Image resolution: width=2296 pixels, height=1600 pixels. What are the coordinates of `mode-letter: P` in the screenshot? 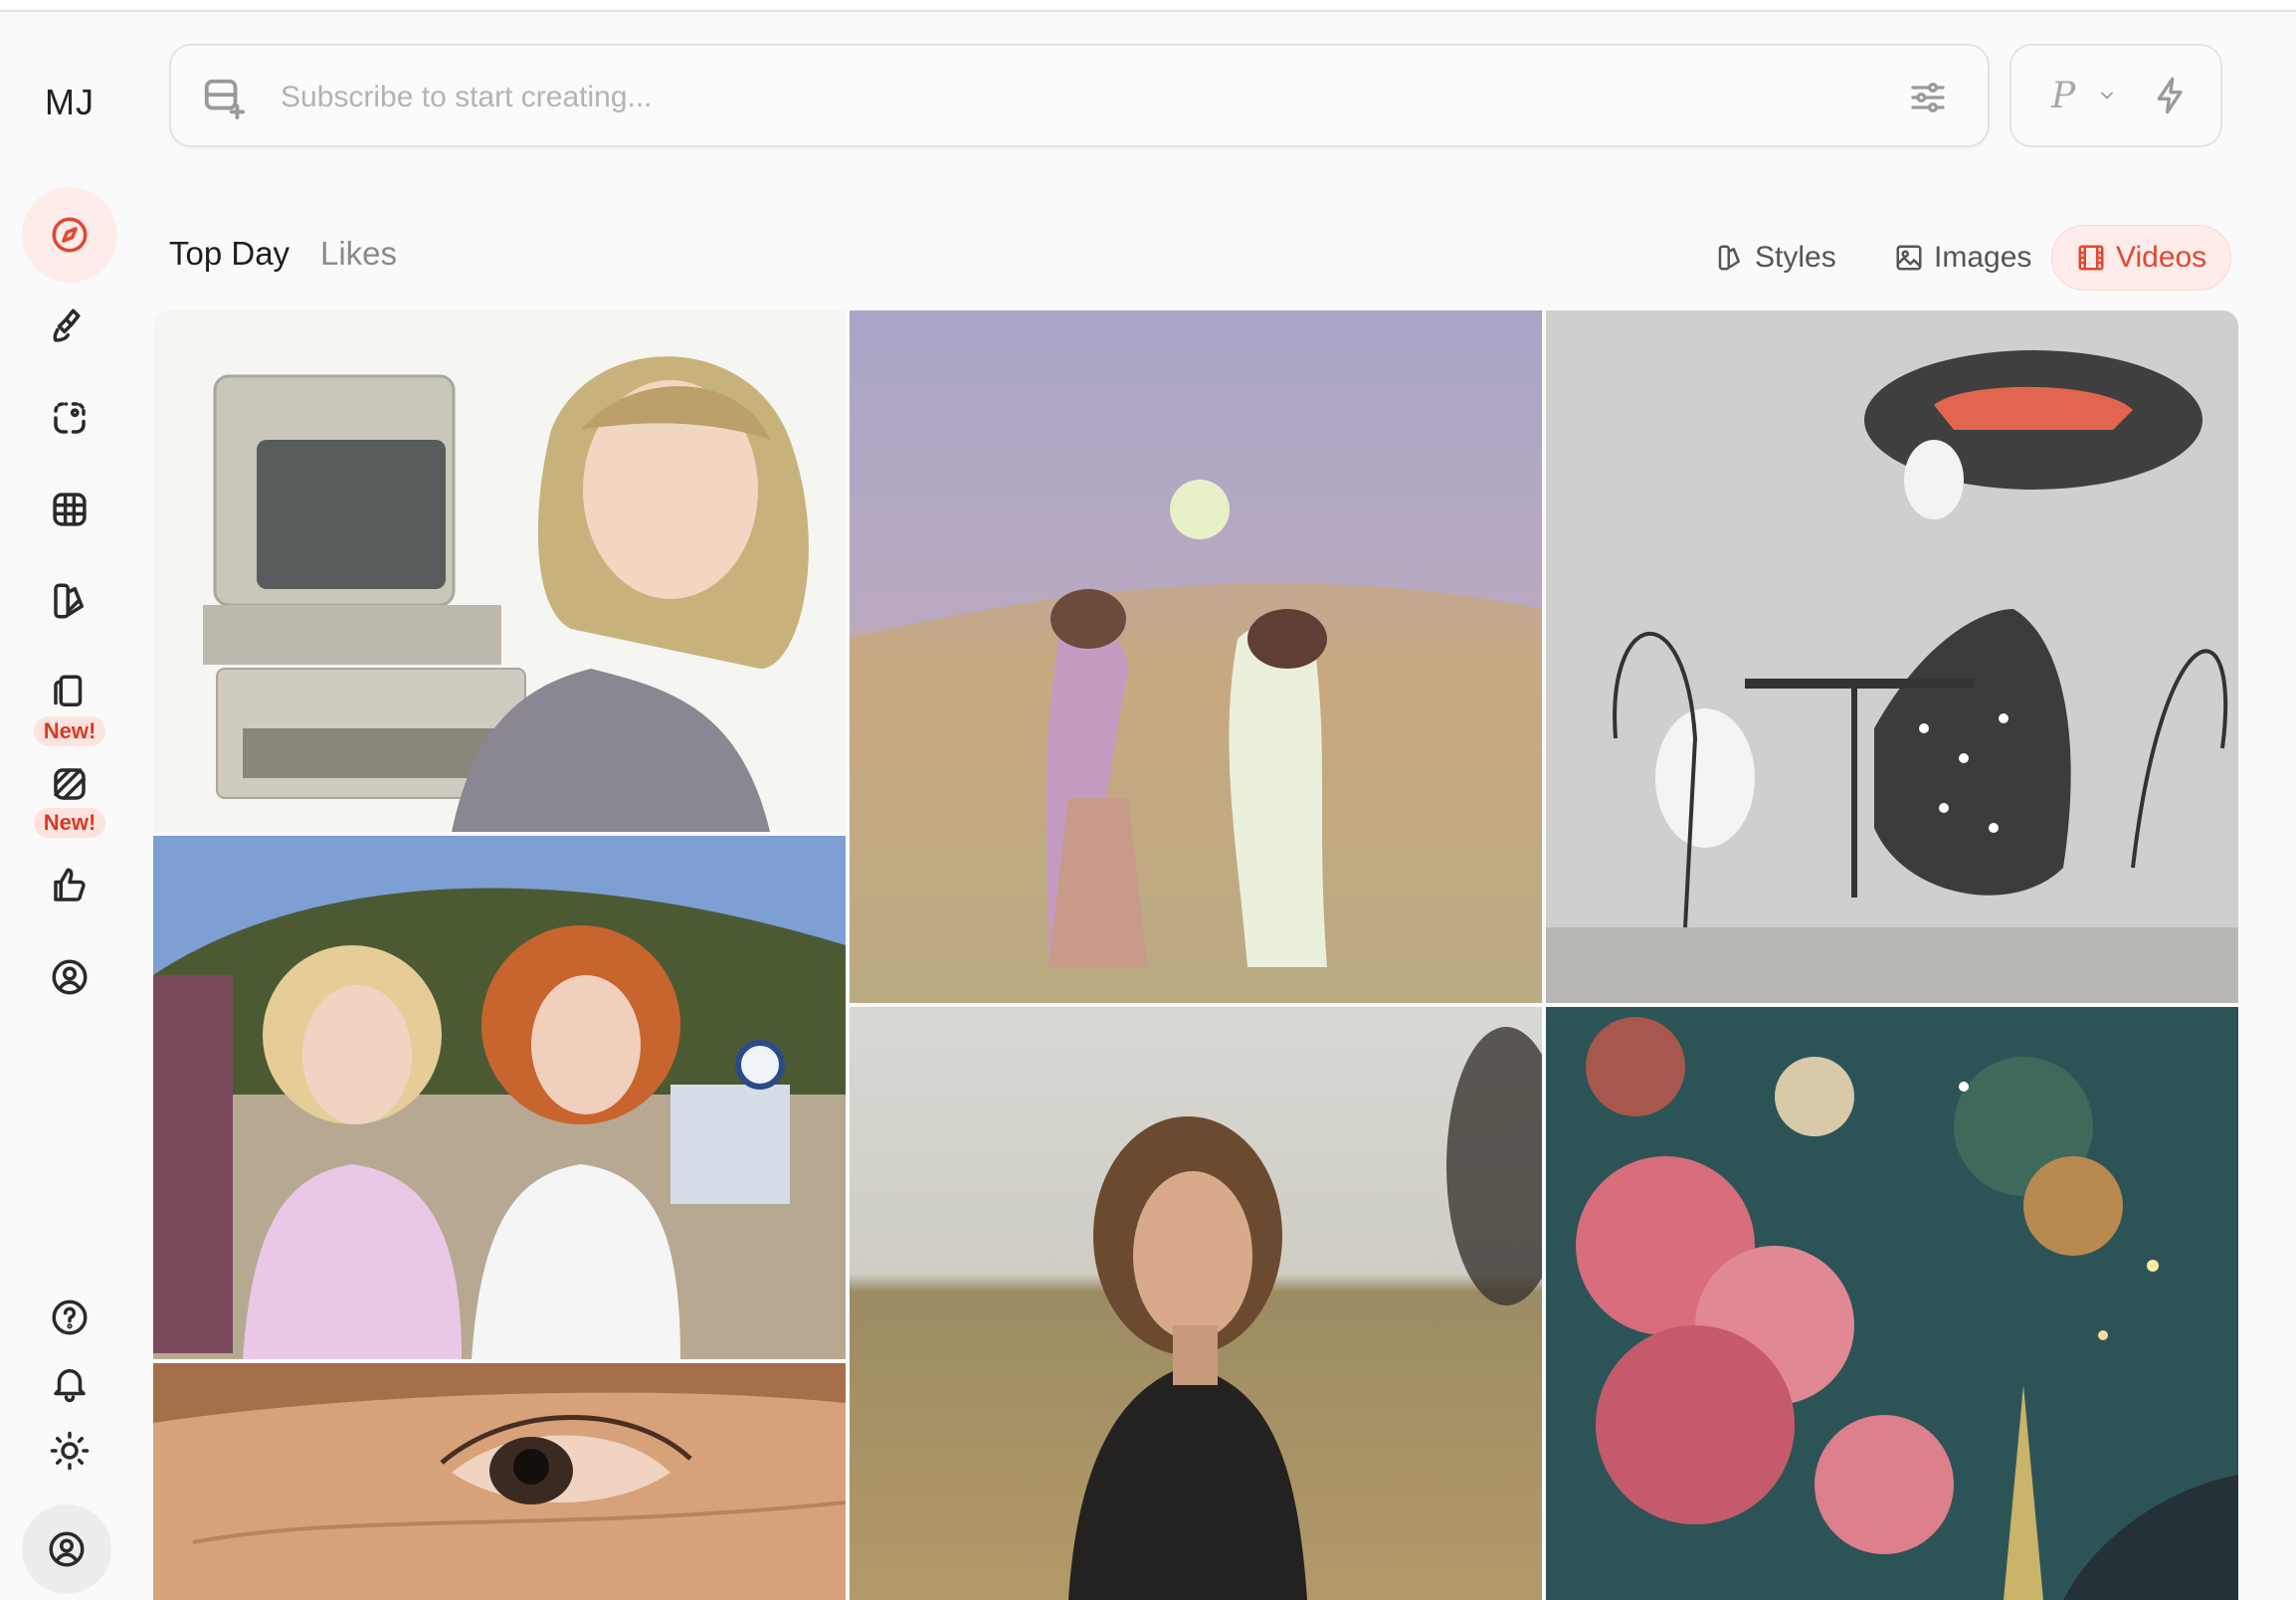 It's located at (2064, 96).